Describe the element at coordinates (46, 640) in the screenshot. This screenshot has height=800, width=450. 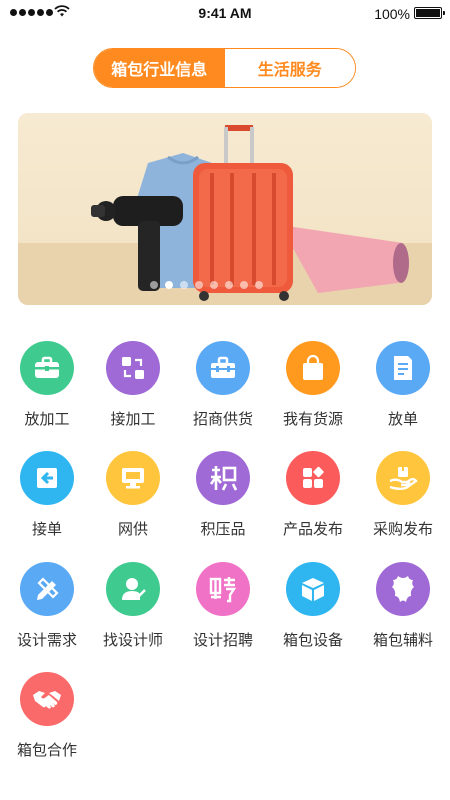
I see `menu-item-label: 设计需求` at that location.